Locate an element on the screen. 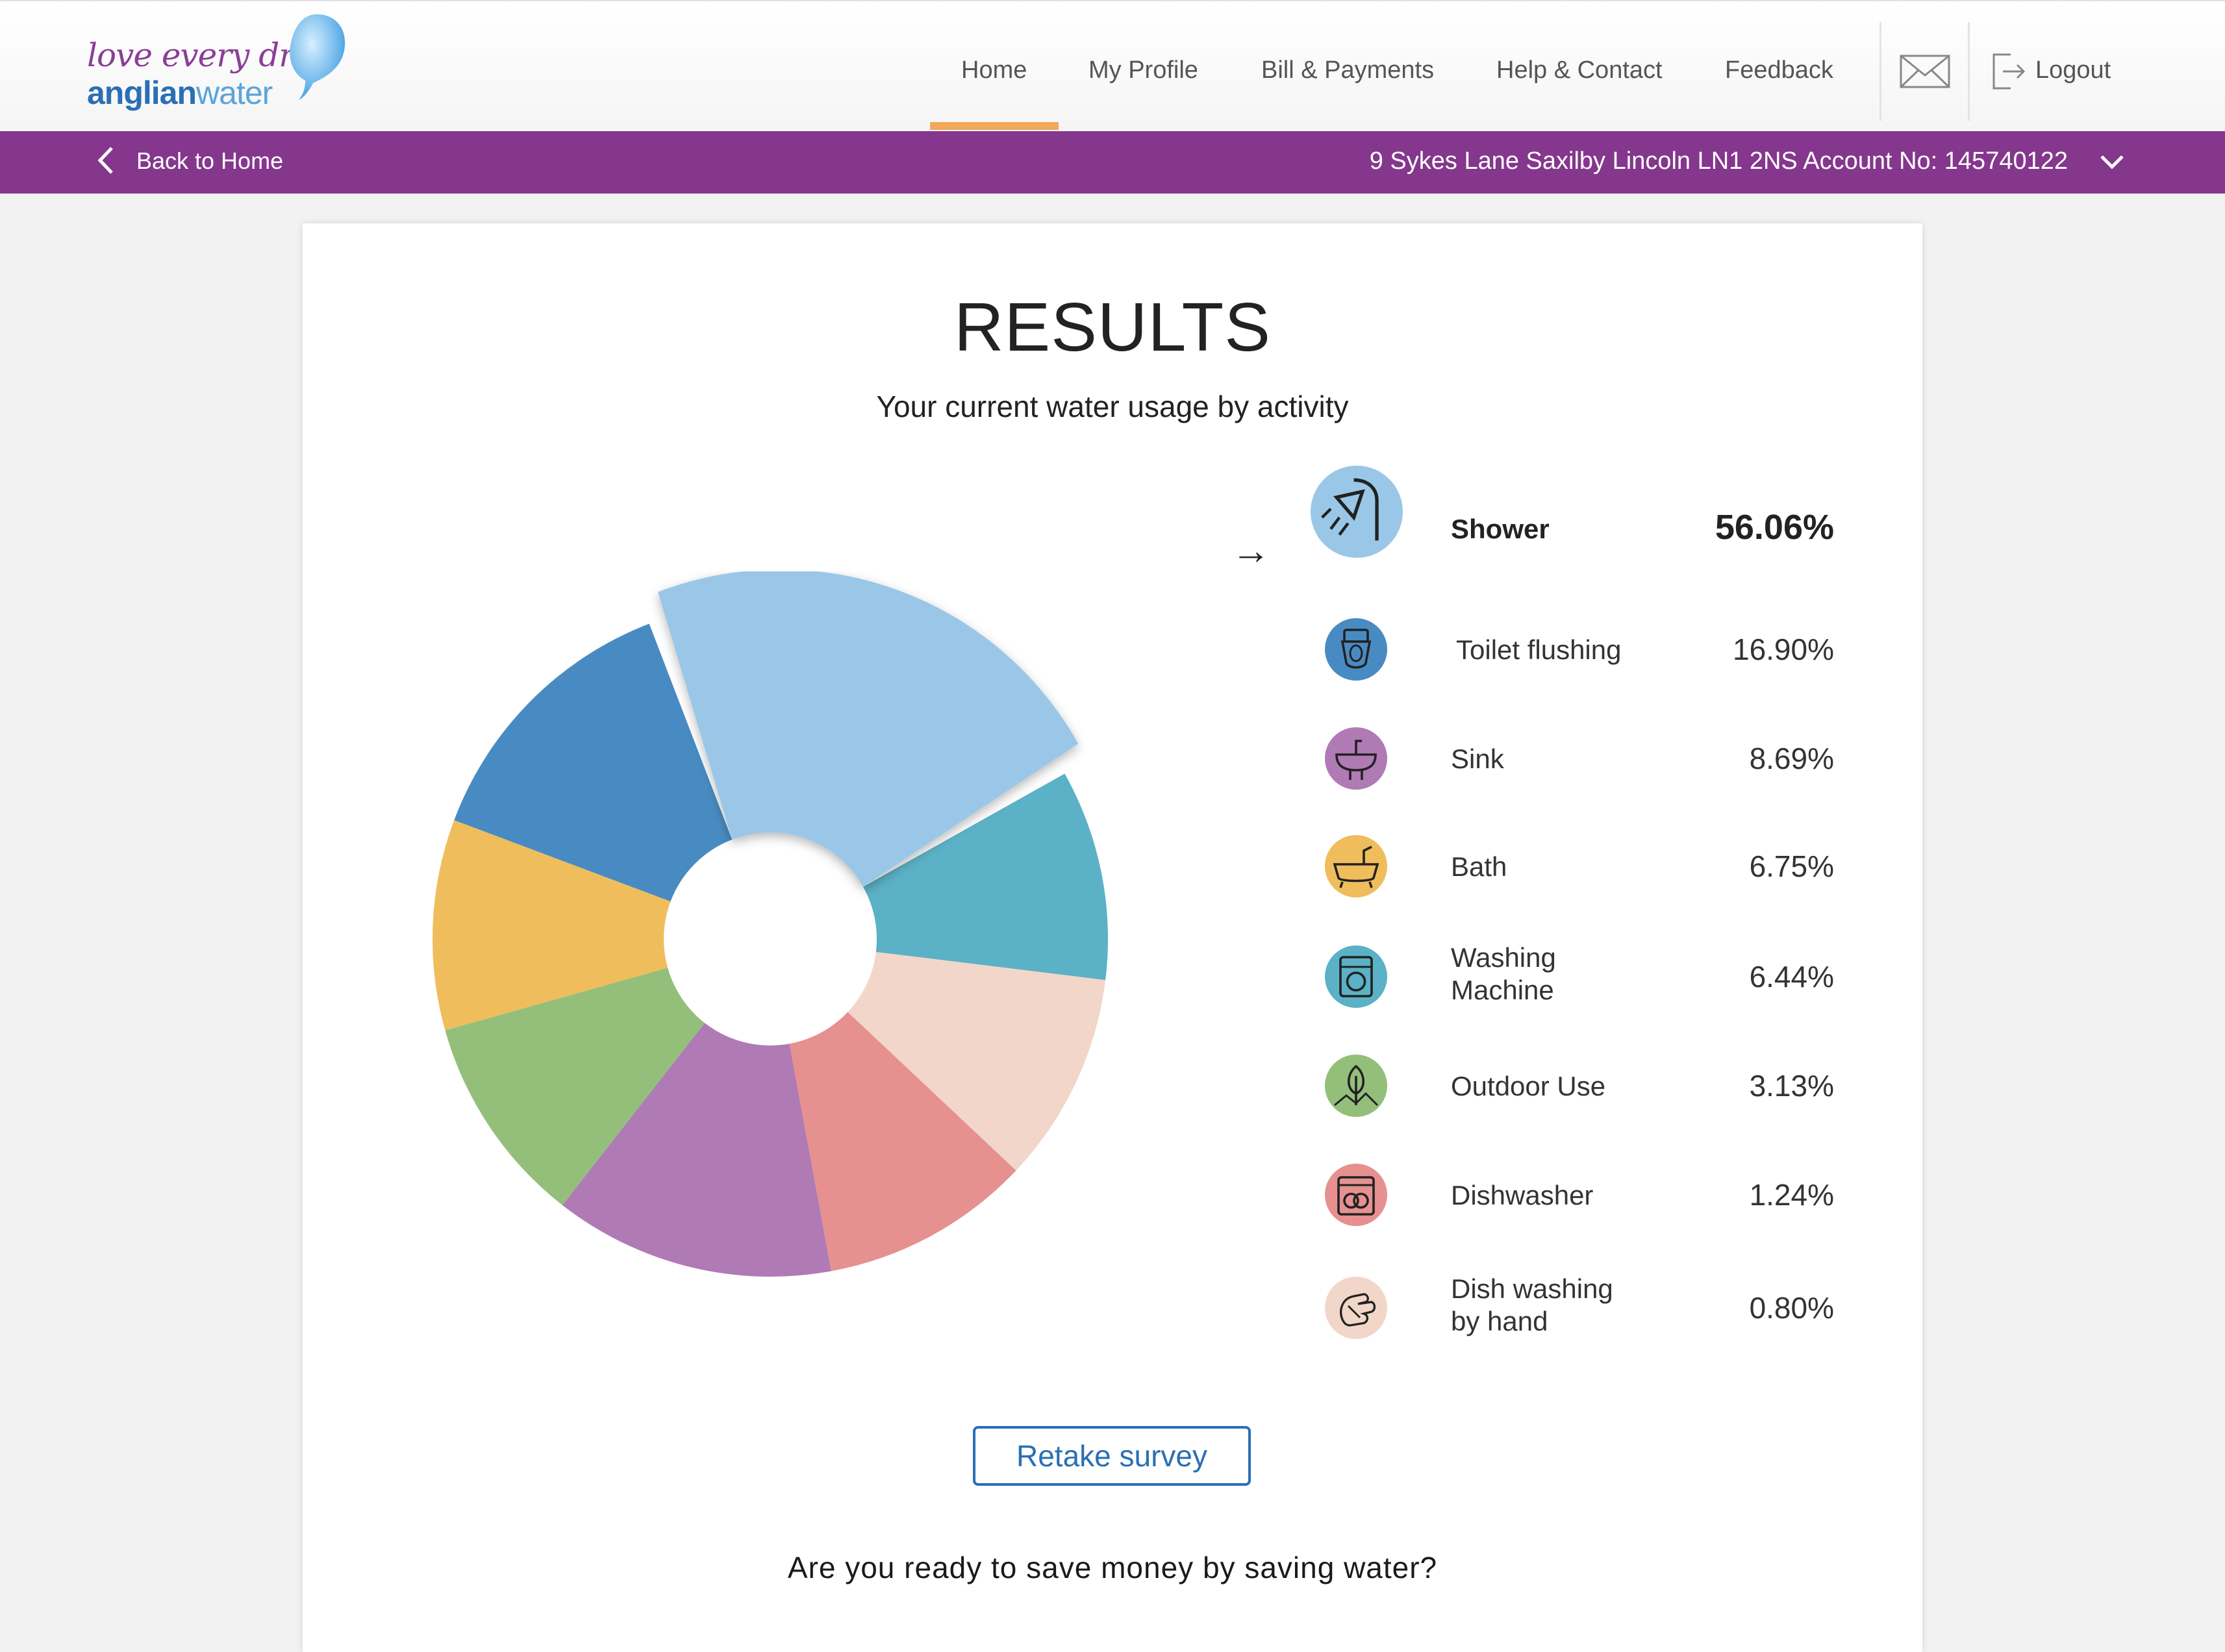 Image resolution: width=2225 pixels, height=1652 pixels. legend-value: 16.90% is located at coordinates (1783, 649).